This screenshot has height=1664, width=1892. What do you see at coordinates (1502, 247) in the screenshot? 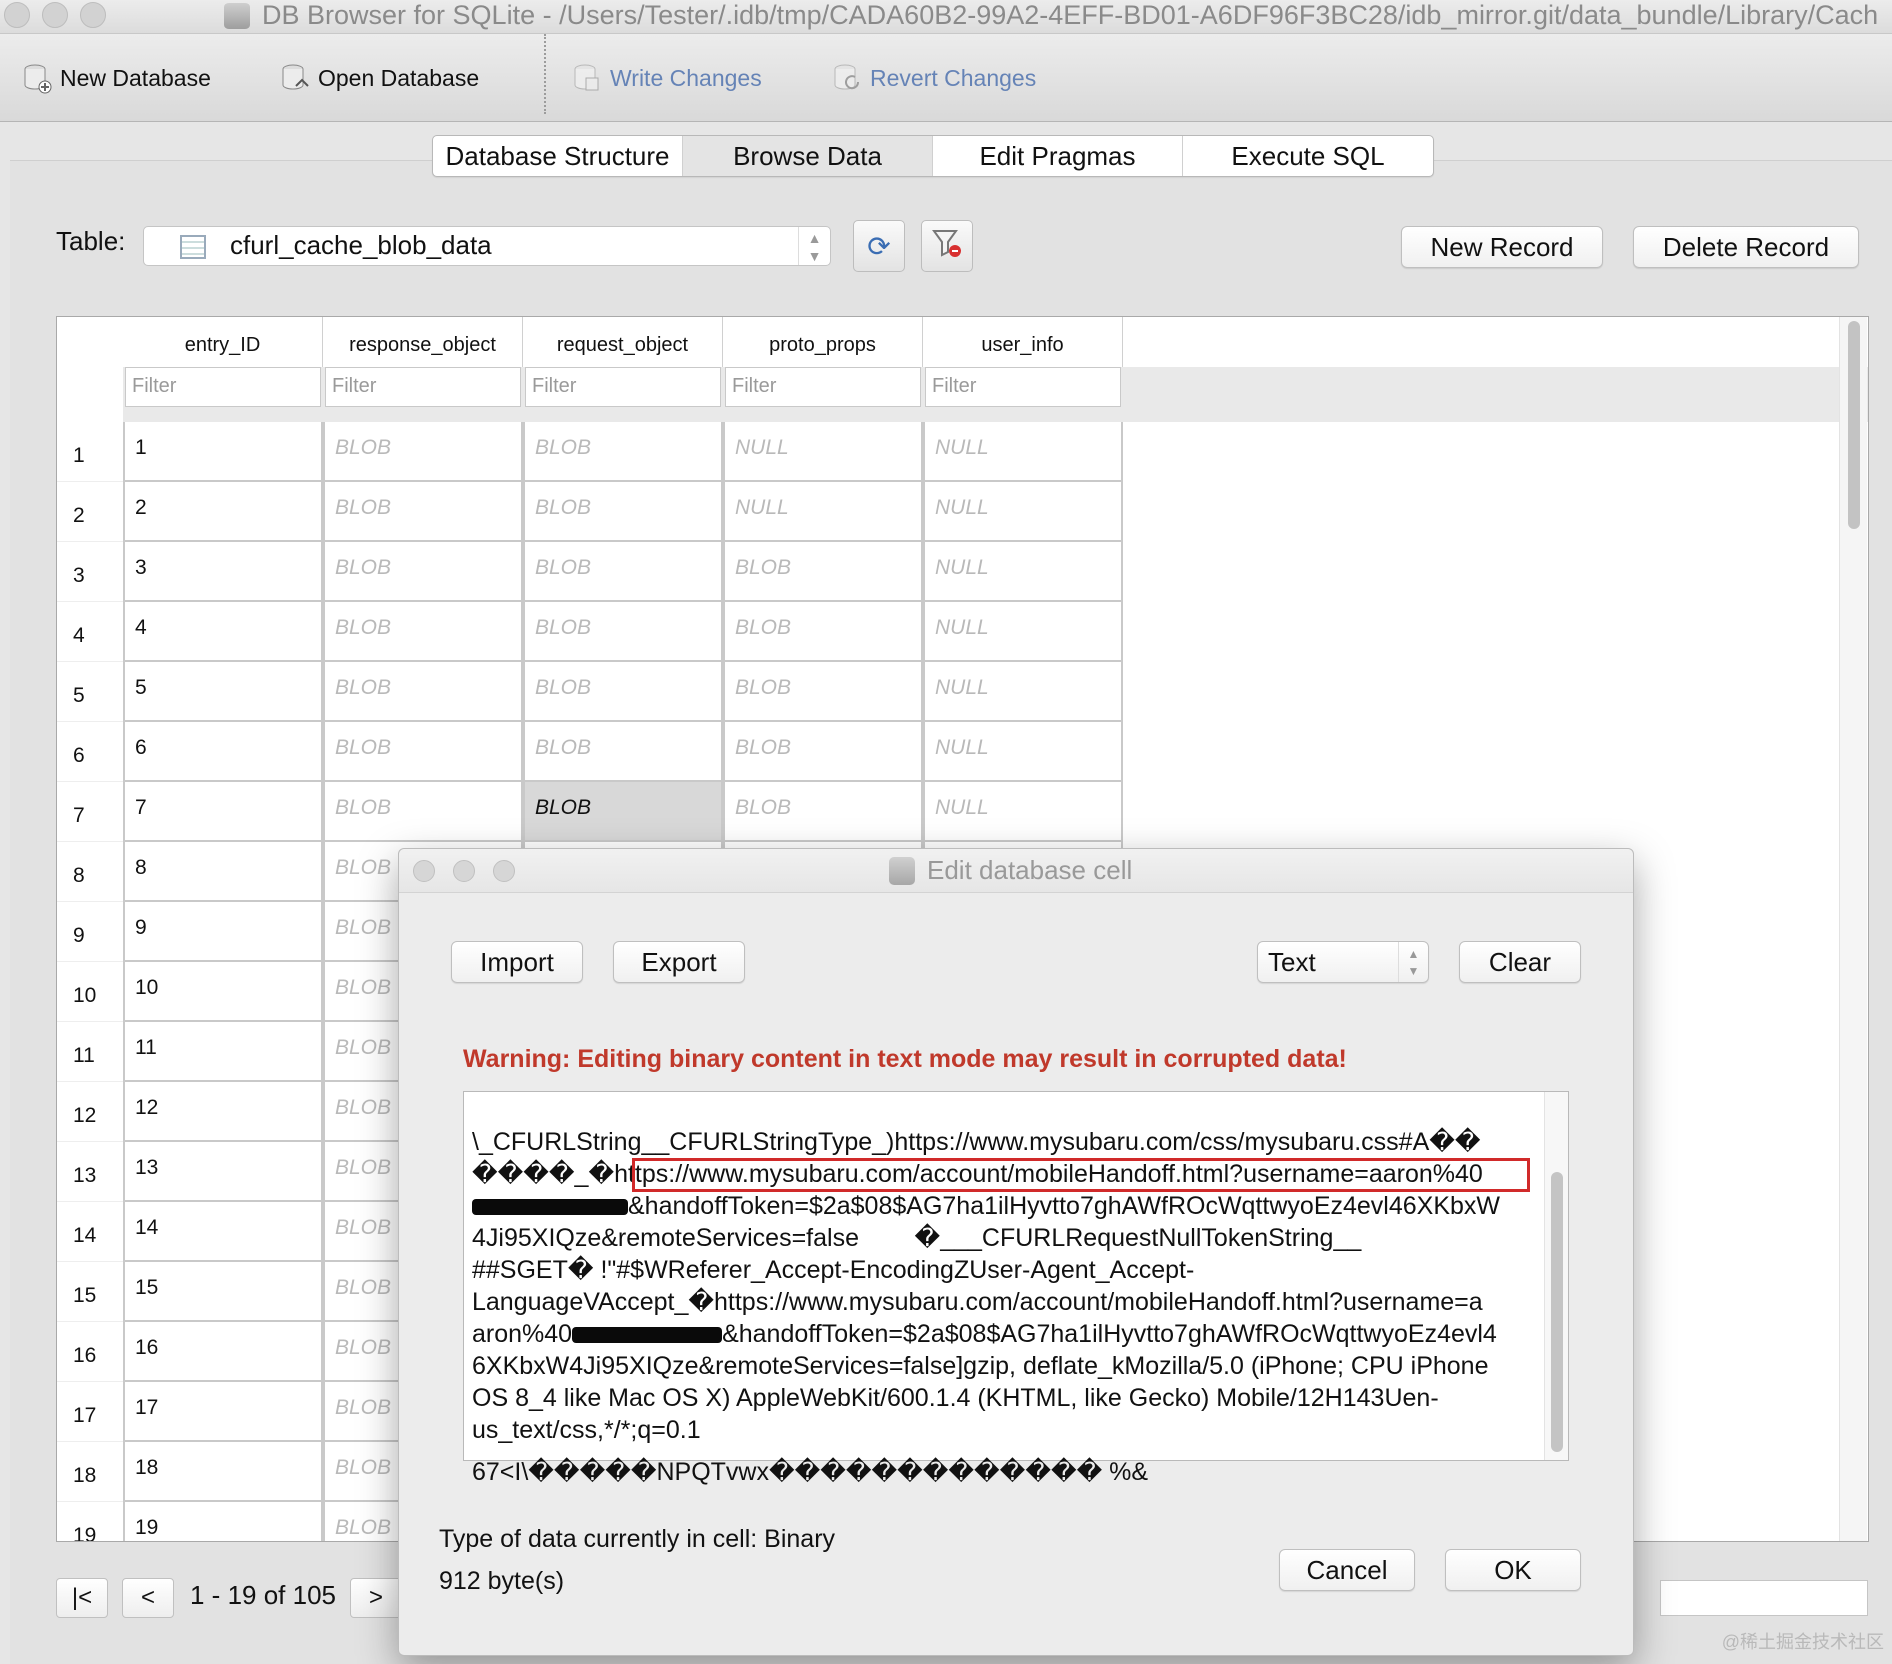
I see `new-record-button: New Record` at bounding box center [1502, 247].